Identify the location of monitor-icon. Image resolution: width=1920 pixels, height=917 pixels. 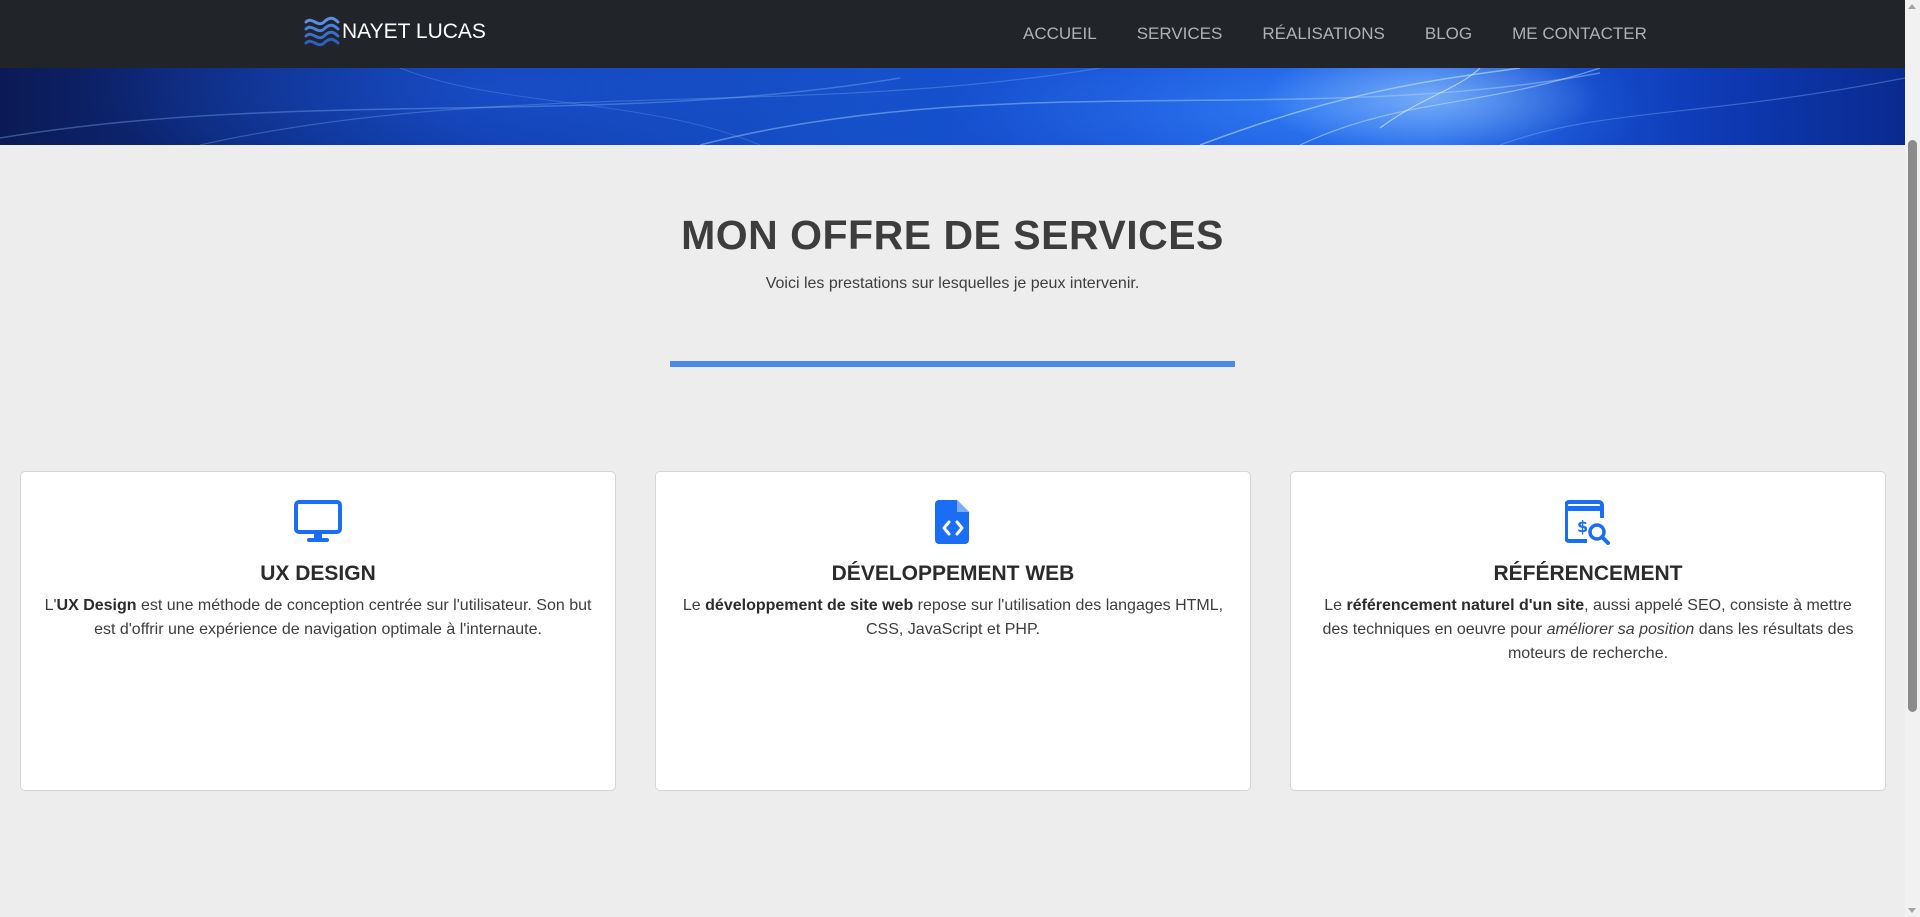
(318, 524).